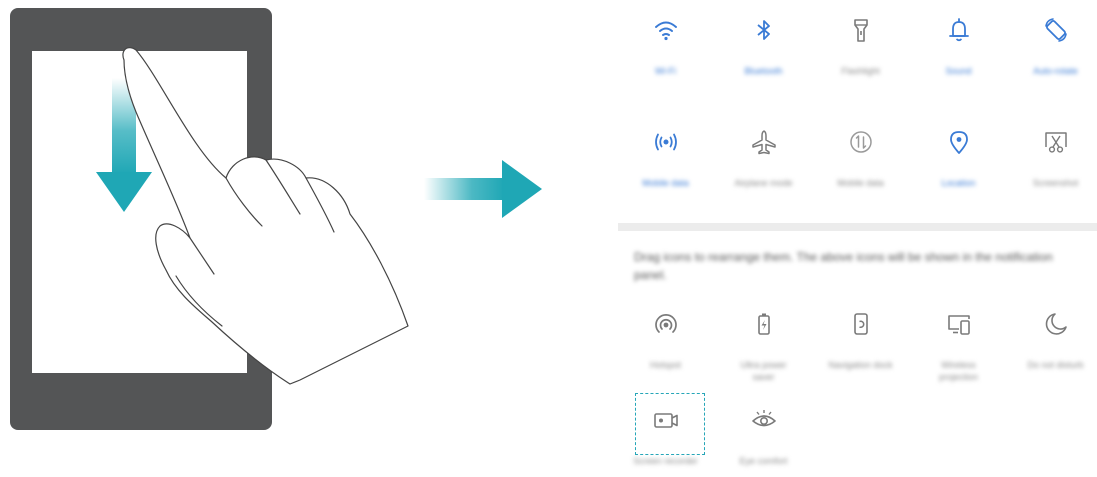 Image resolution: width=1097 pixels, height=477 pixels. I want to click on wireless-projection-icon, so click(959, 325).